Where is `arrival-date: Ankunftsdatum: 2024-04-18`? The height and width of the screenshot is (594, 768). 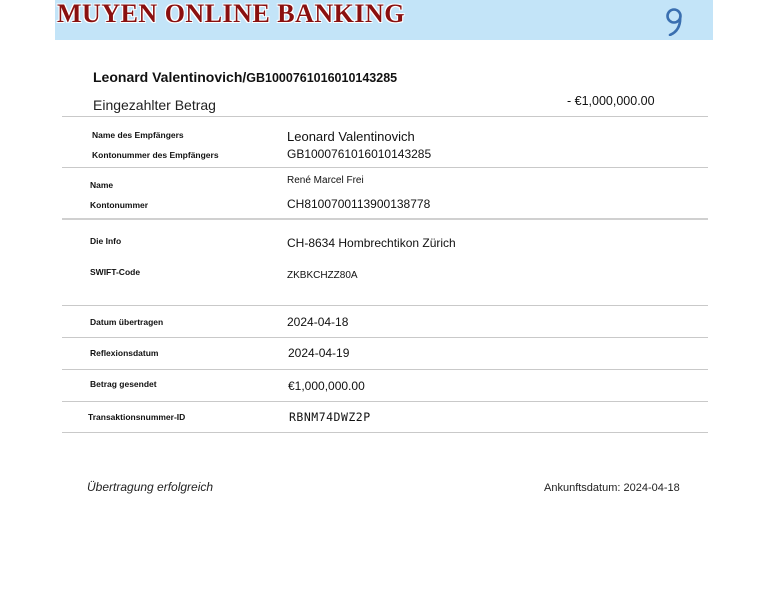 arrival-date: Ankunftsdatum: 2024-04-18 is located at coordinates (612, 488).